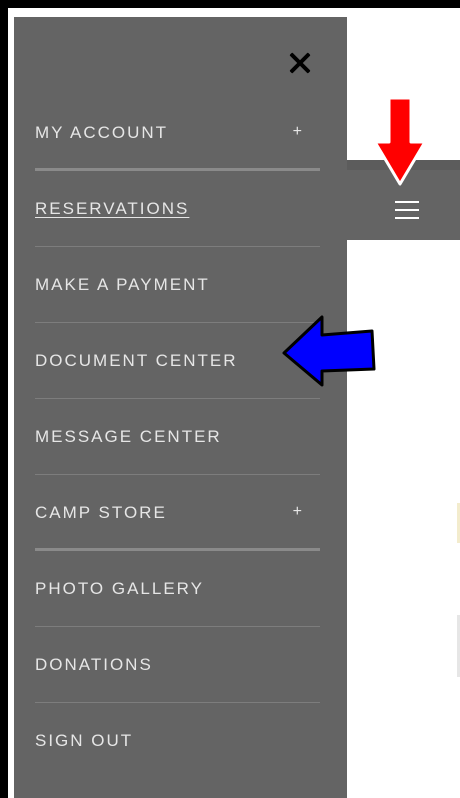 The height and width of the screenshot is (798, 460). What do you see at coordinates (112, 208) in the screenshot?
I see `menu-item-label: RESERVATIONS` at bounding box center [112, 208].